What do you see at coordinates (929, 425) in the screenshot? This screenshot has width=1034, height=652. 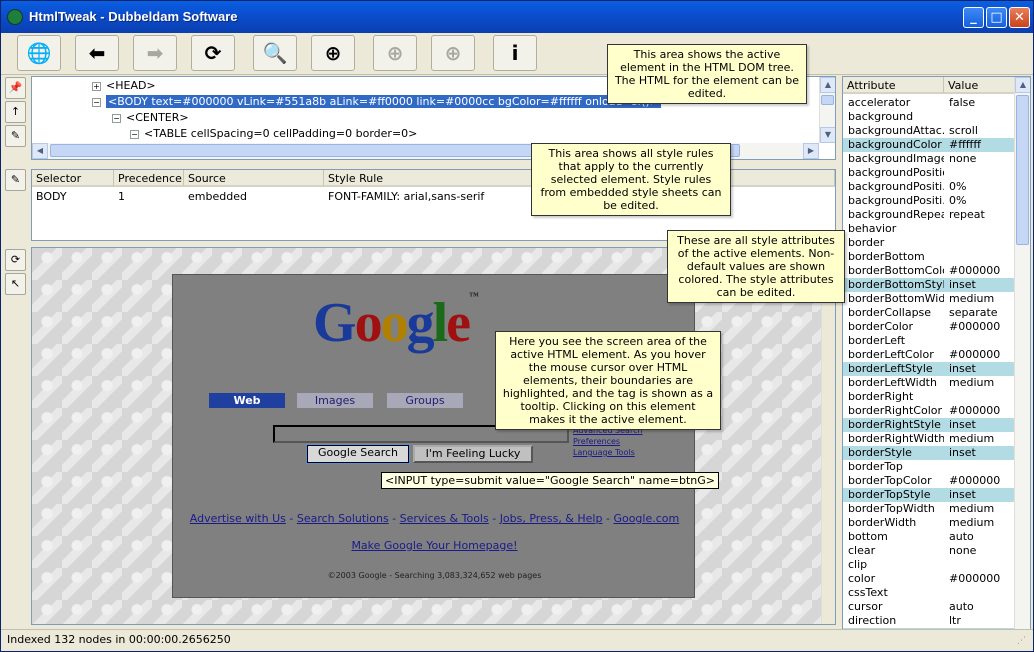 I see `attribute-row: borderRightStyle inset` at bounding box center [929, 425].